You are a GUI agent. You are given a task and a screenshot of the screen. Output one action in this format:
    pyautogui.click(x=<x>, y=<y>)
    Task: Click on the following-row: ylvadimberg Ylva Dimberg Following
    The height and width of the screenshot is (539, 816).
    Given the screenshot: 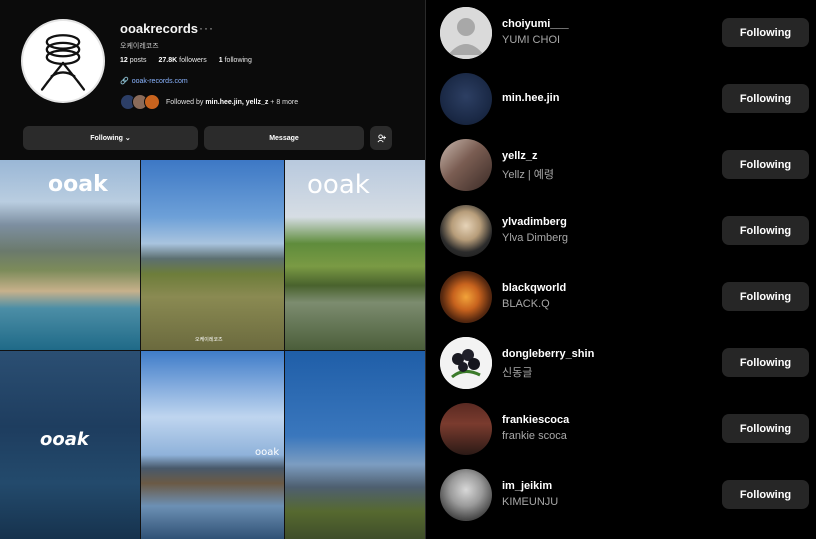 What is the action you would take?
    pyautogui.click(x=621, y=231)
    